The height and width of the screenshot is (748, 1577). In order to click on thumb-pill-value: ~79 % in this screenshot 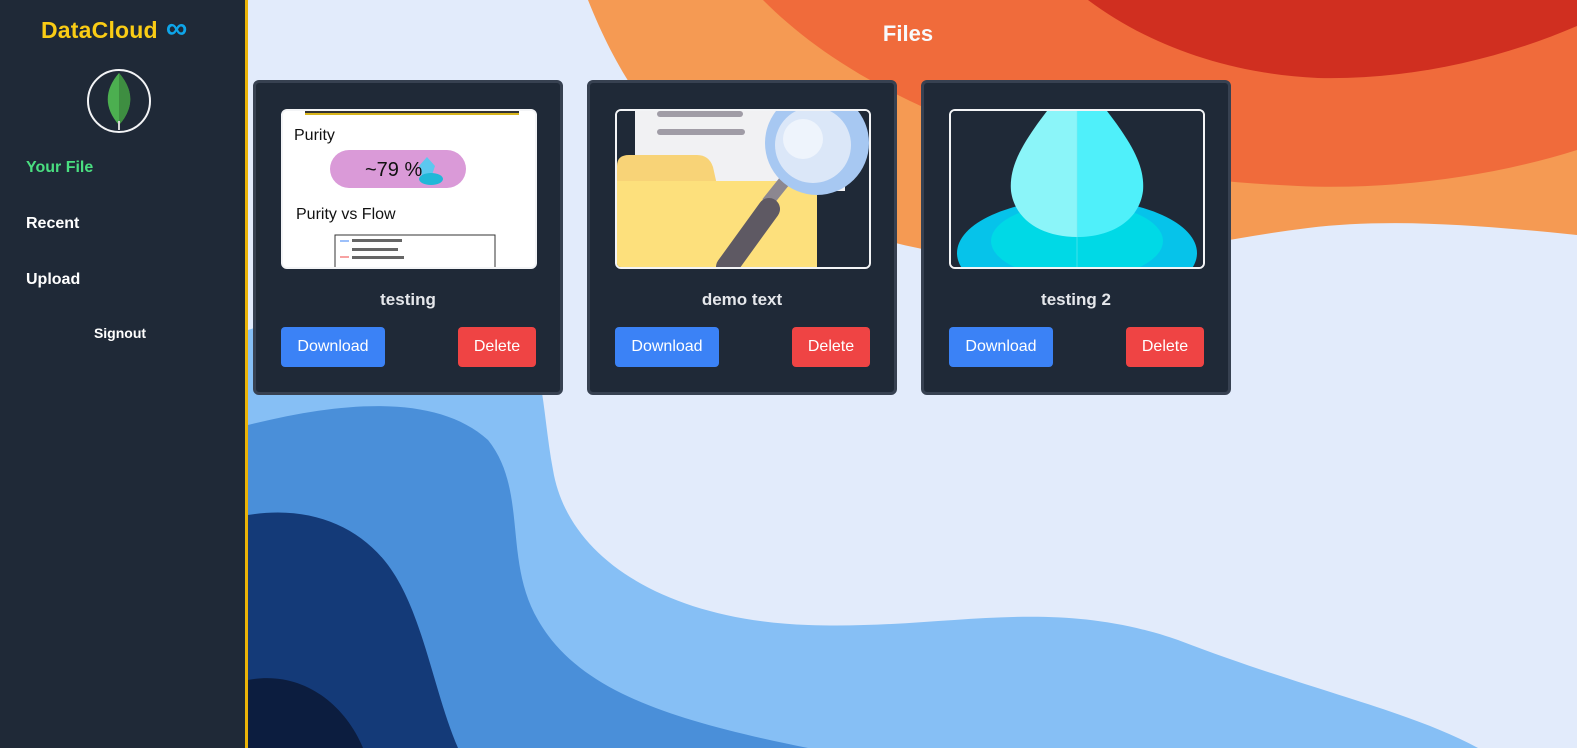, I will do `click(394, 170)`.